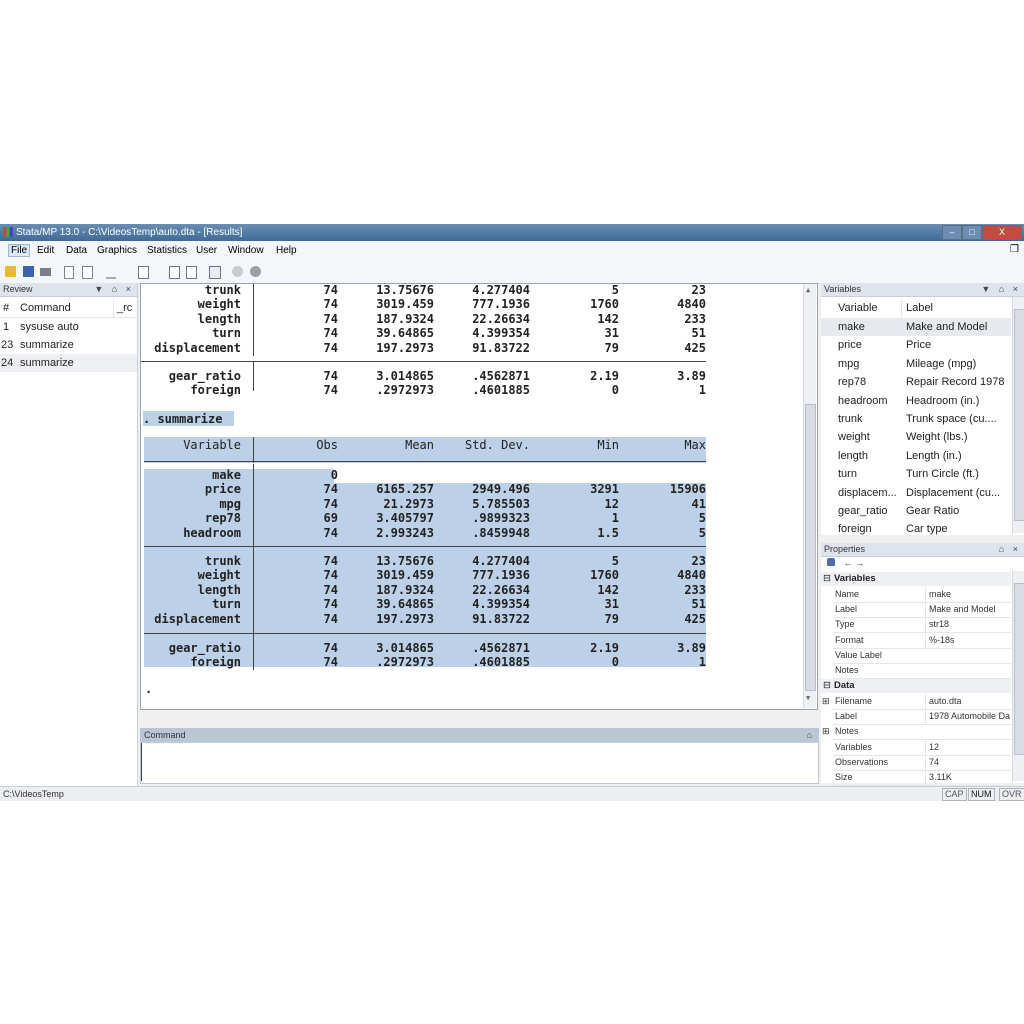  Describe the element at coordinates (68, 363) in the screenshot. I see `review-row: 24 summarize` at that location.